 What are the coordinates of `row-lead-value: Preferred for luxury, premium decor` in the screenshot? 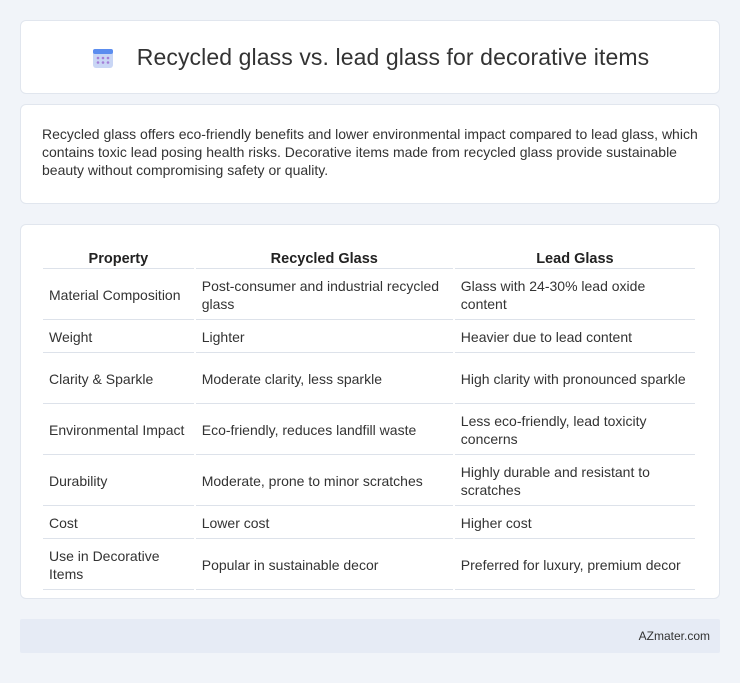 It's located at (574, 565).